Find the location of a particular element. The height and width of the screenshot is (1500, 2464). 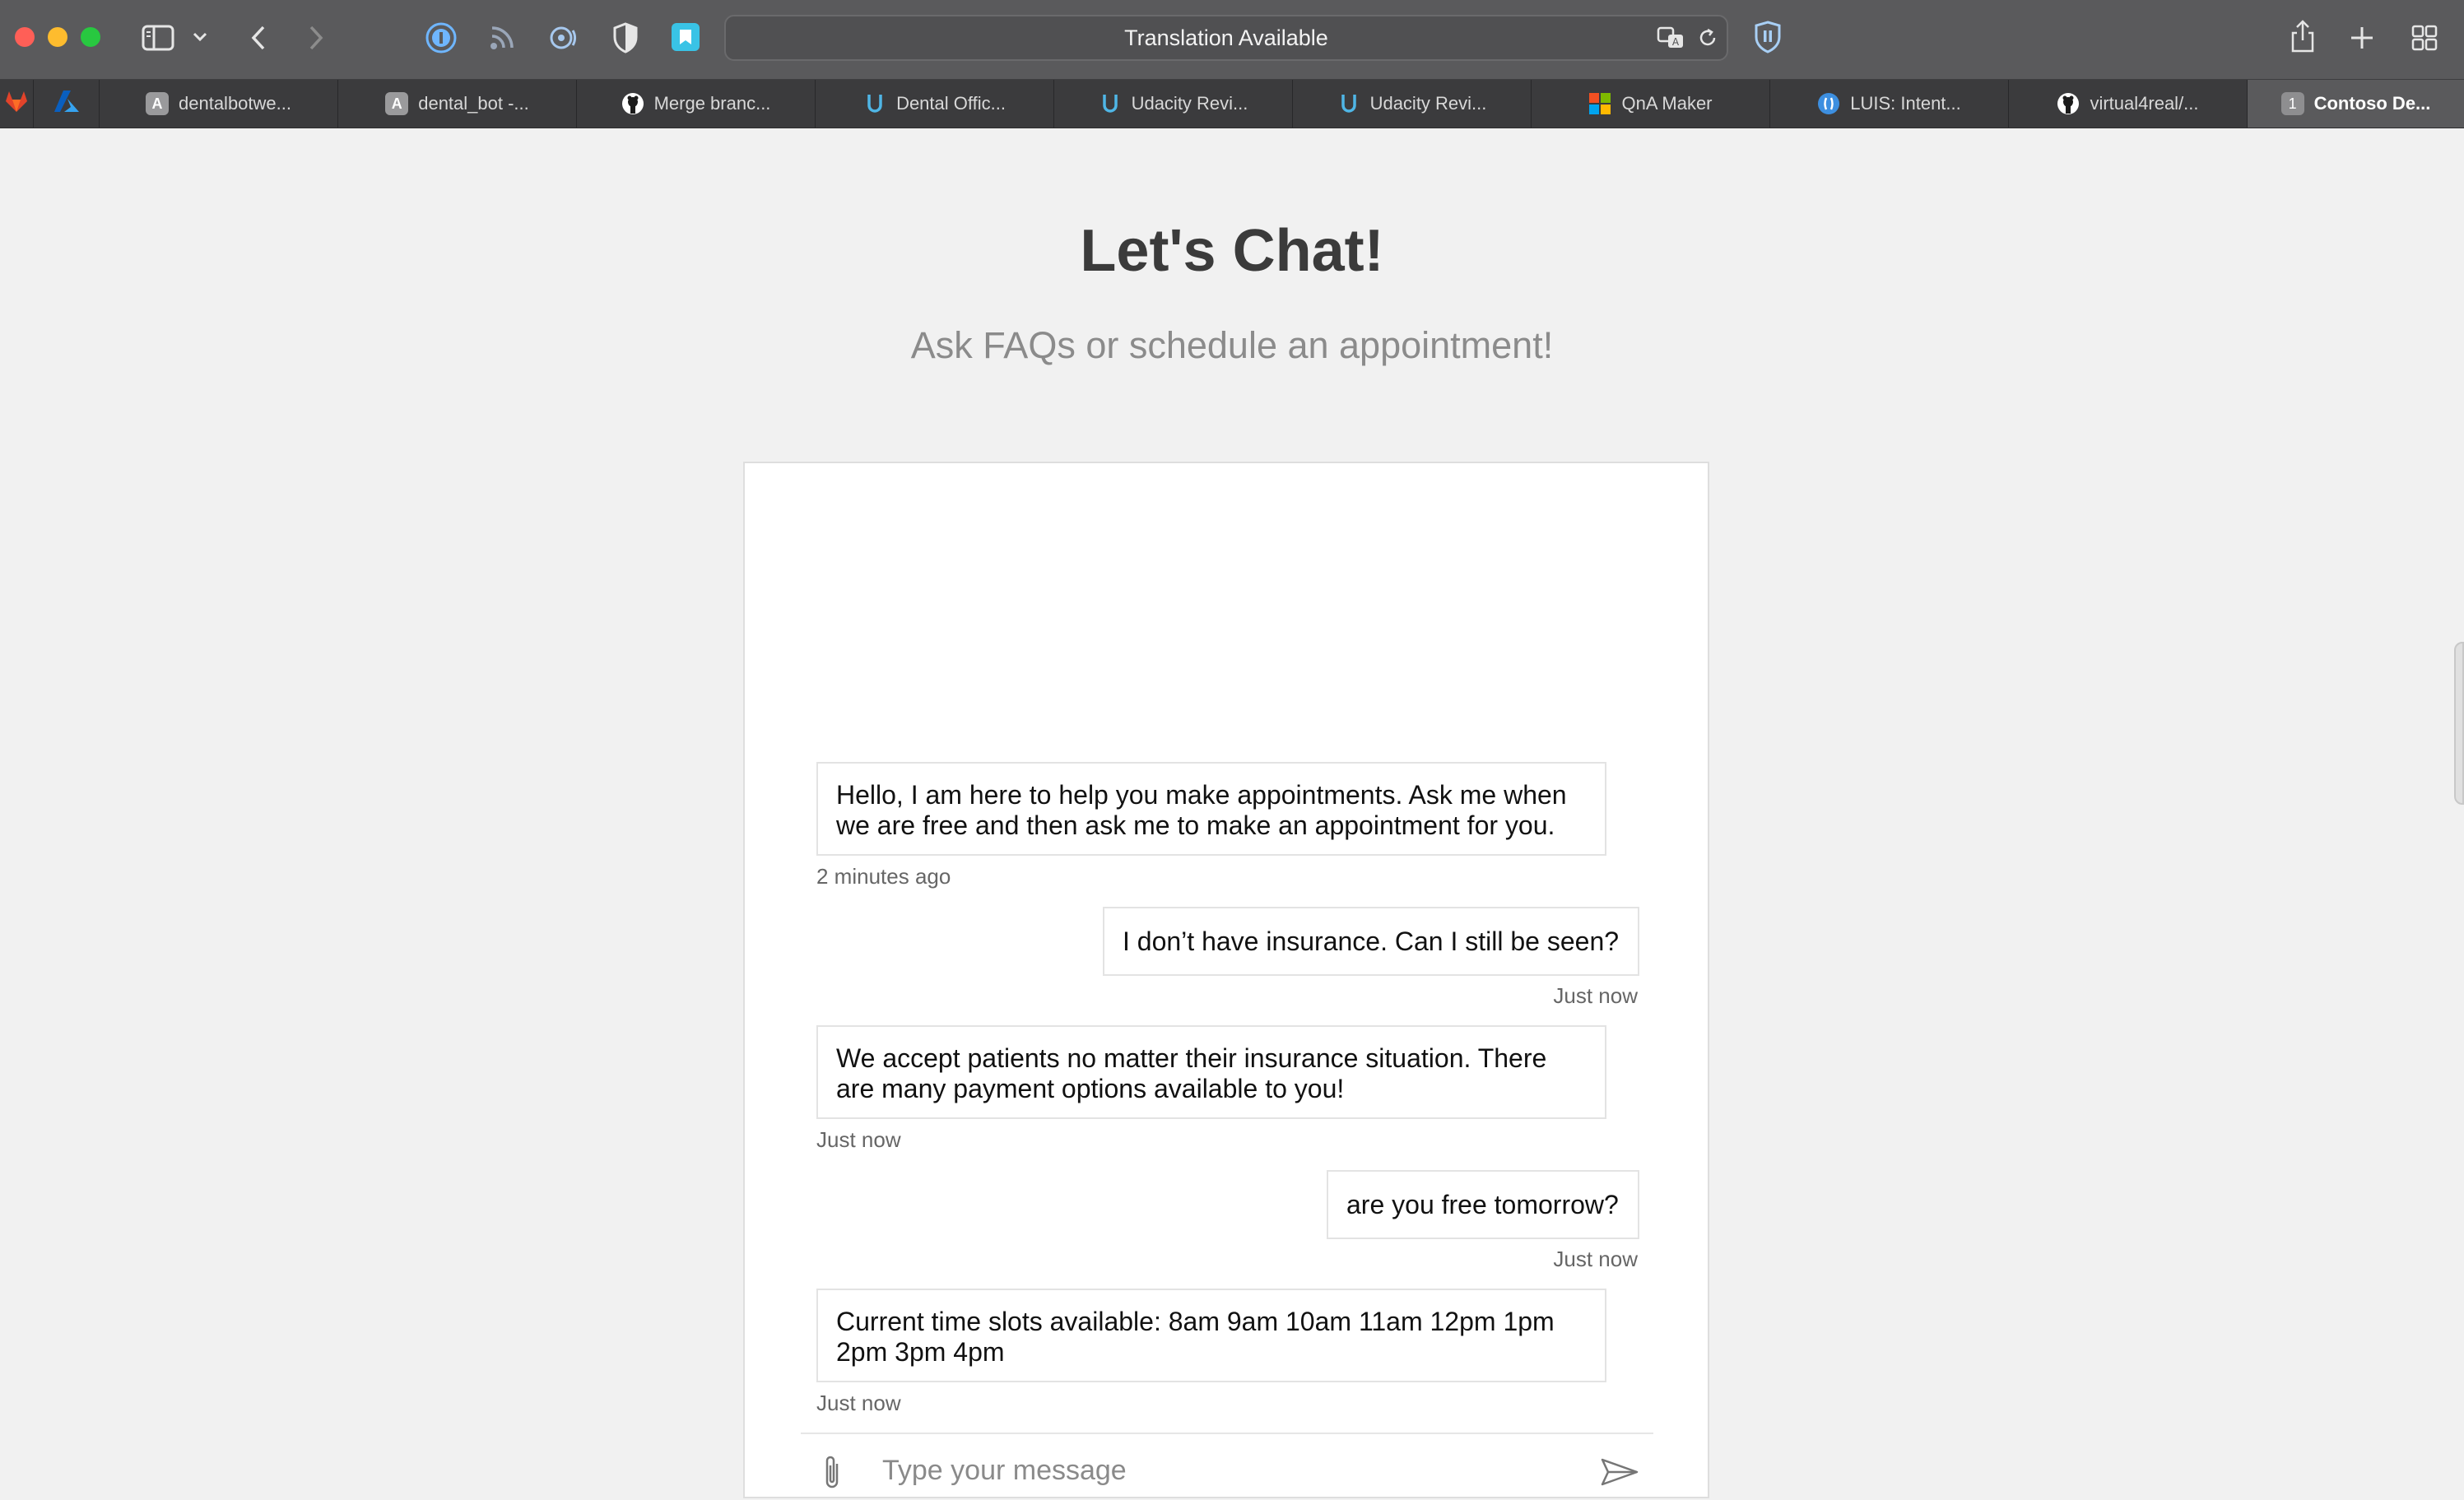

page-title: Let's Chat! is located at coordinates (1232, 251).